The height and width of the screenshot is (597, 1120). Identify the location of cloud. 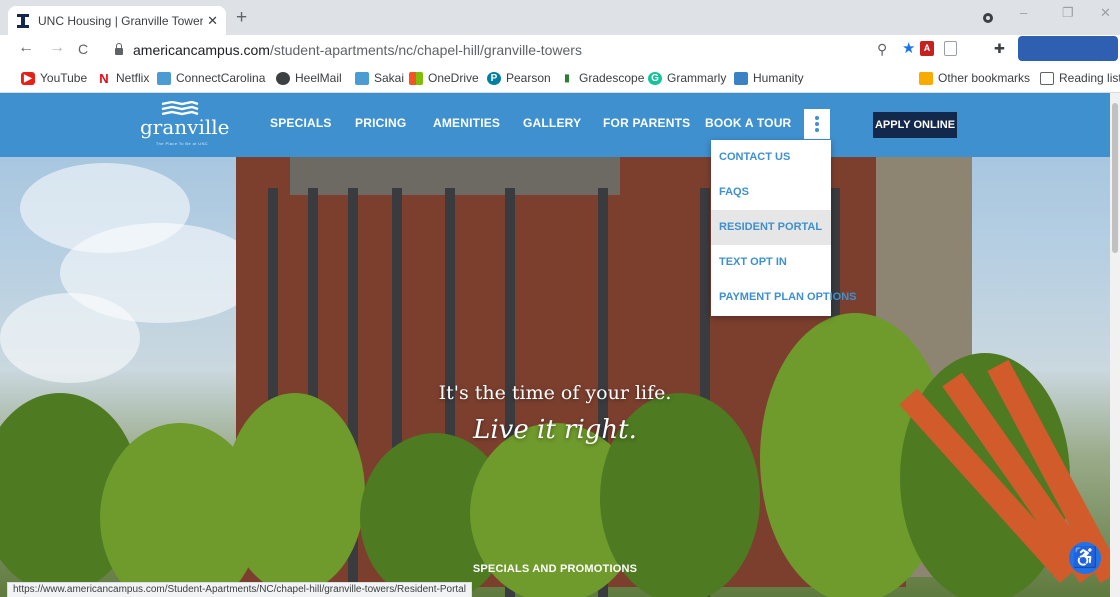
(70, 338).